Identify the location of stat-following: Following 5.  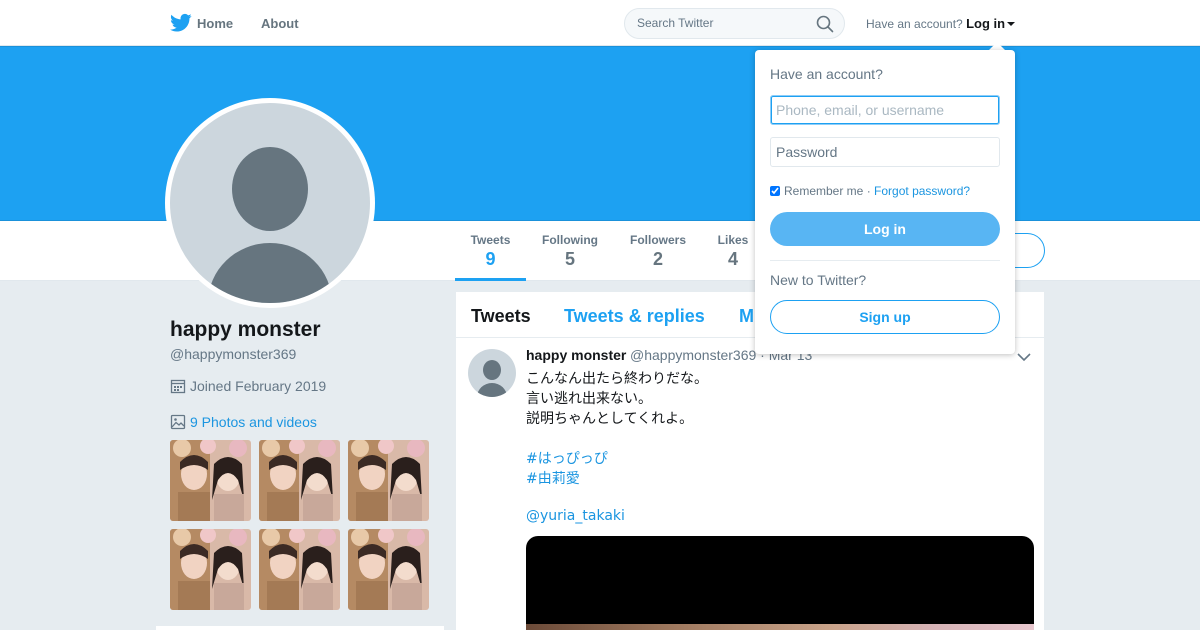
(570, 251).